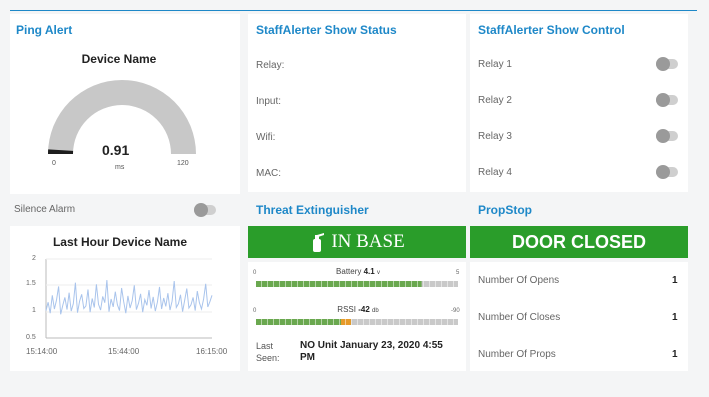 This screenshot has width=709, height=397. Describe the element at coordinates (369, 271) in the screenshot. I see `battery-value: 4.1` at that location.